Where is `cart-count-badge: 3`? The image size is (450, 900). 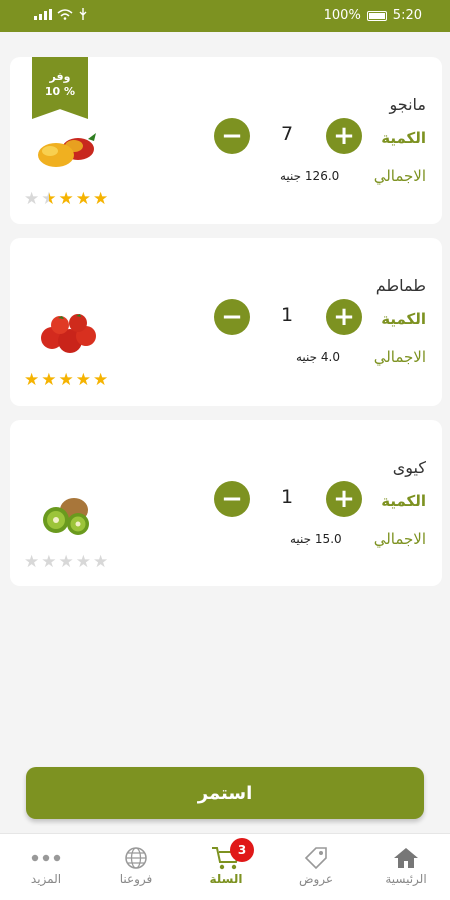 cart-count-badge: 3 is located at coordinates (242, 850).